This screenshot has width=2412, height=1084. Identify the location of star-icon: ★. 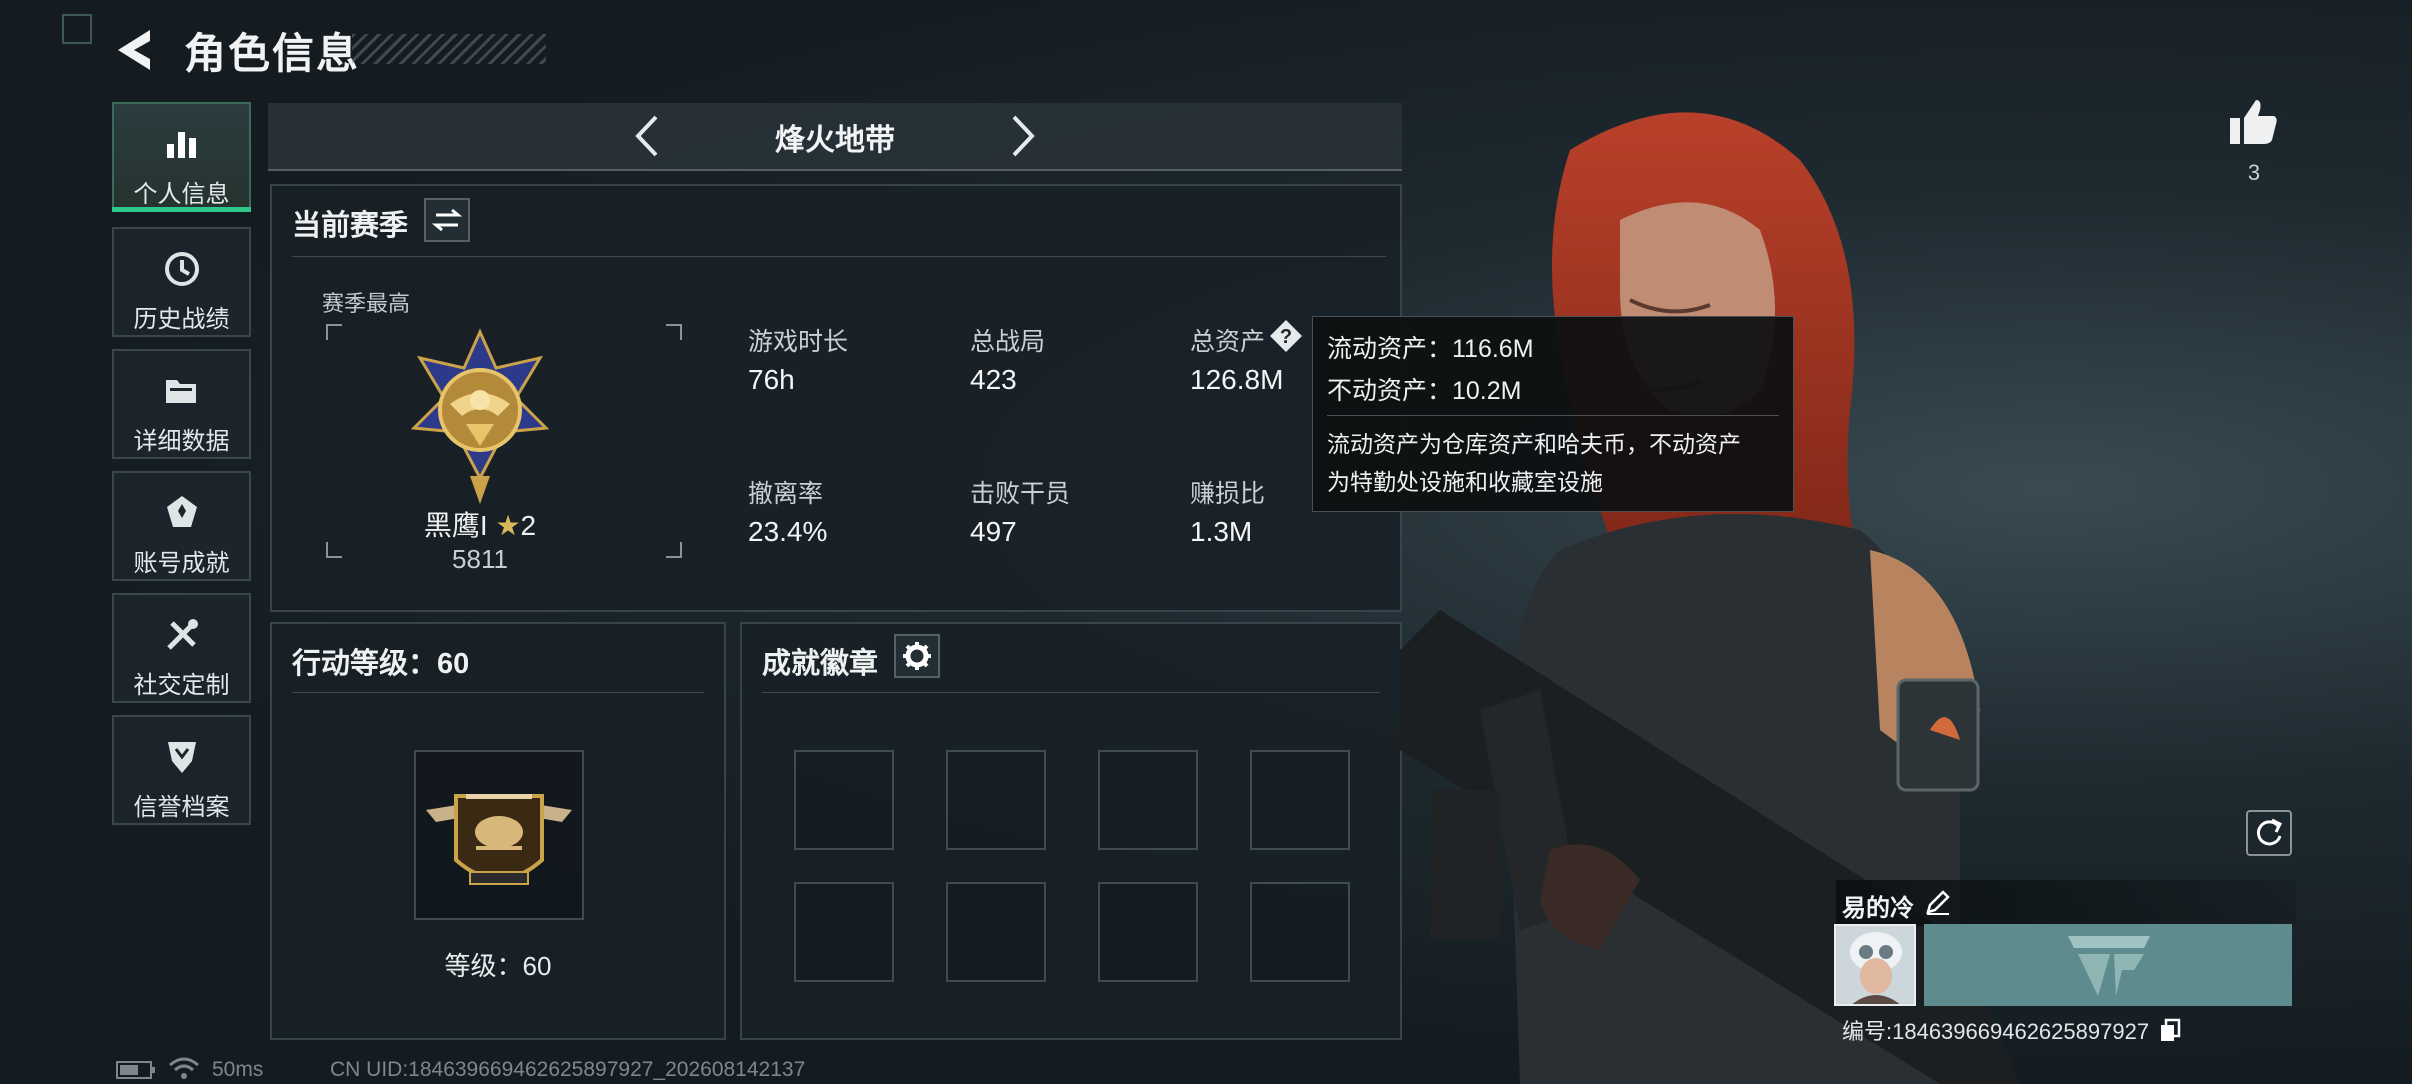
(508, 525).